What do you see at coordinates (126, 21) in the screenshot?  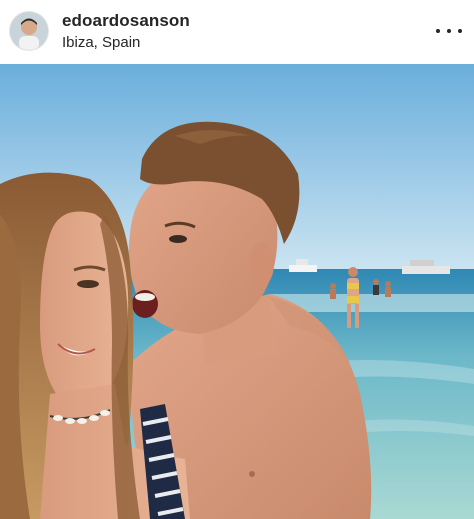 I see `username-link: edoardosanson` at bounding box center [126, 21].